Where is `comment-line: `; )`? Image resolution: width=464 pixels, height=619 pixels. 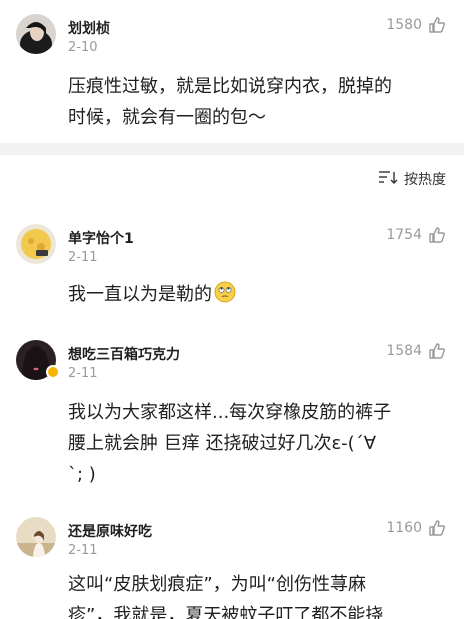
comment-line: `; ) is located at coordinates (82, 474).